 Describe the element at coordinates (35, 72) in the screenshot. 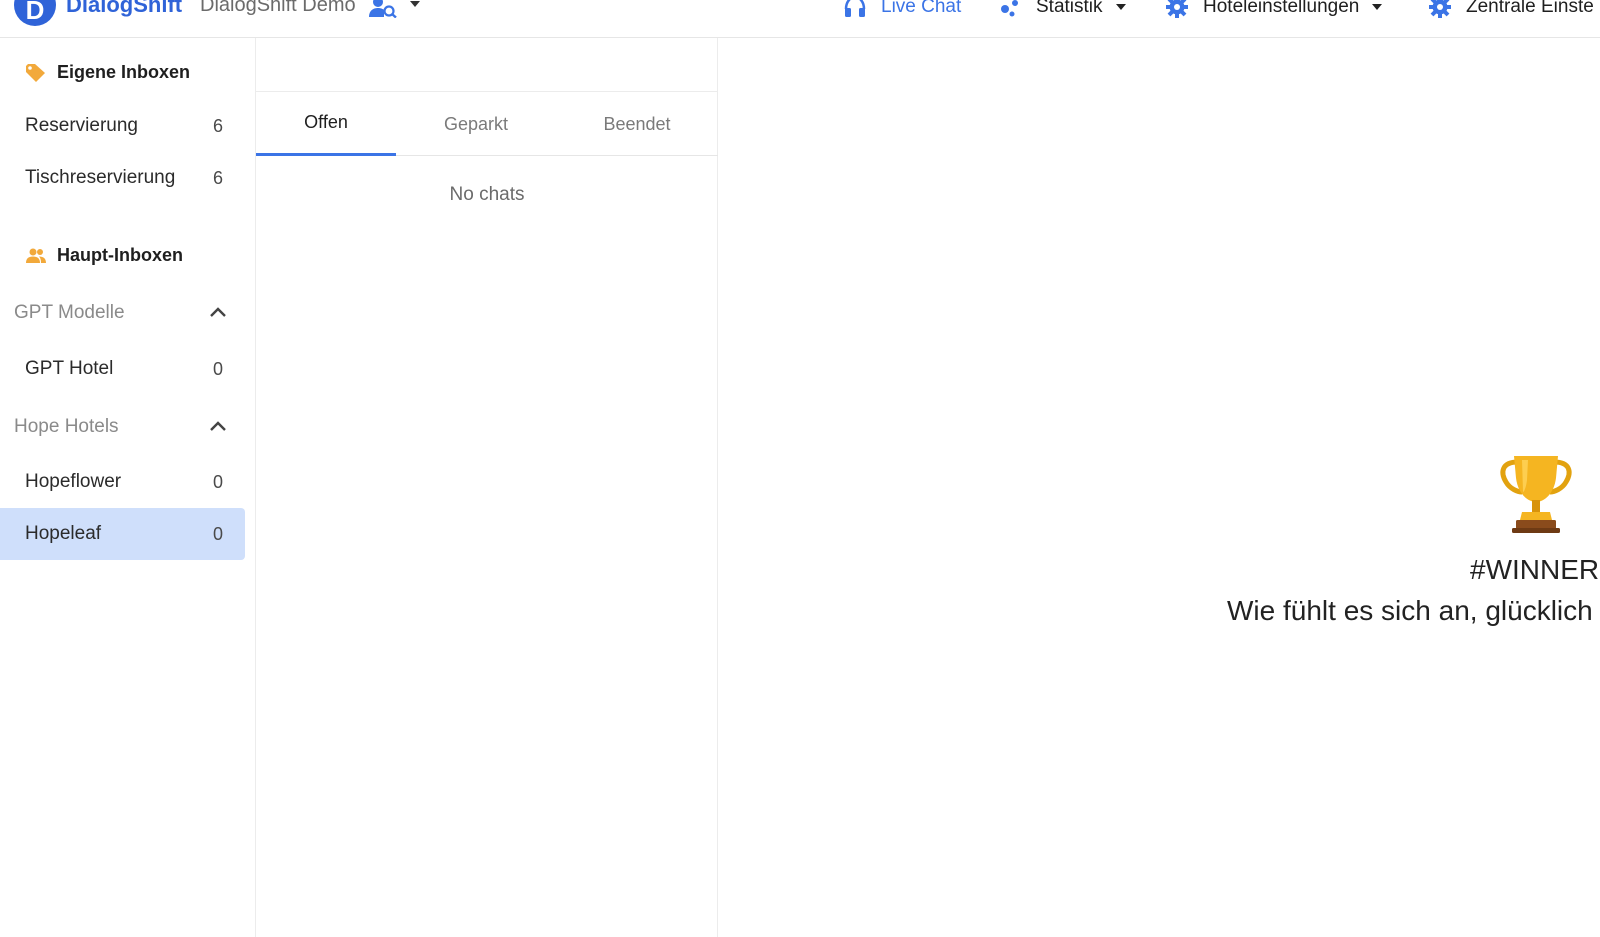

I see `tag-icon` at that location.